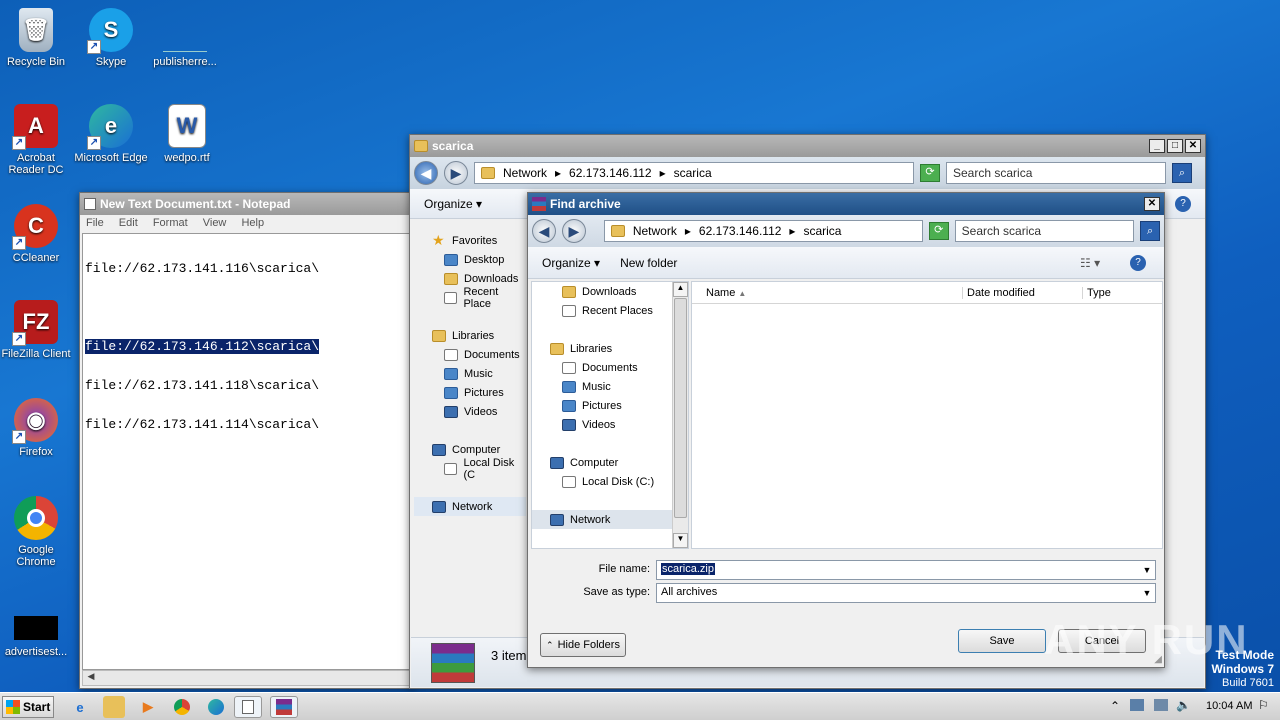  What do you see at coordinates (927, 415) in the screenshot?
I see `dialog-file-list: Name ▲ Date modified Type` at bounding box center [927, 415].